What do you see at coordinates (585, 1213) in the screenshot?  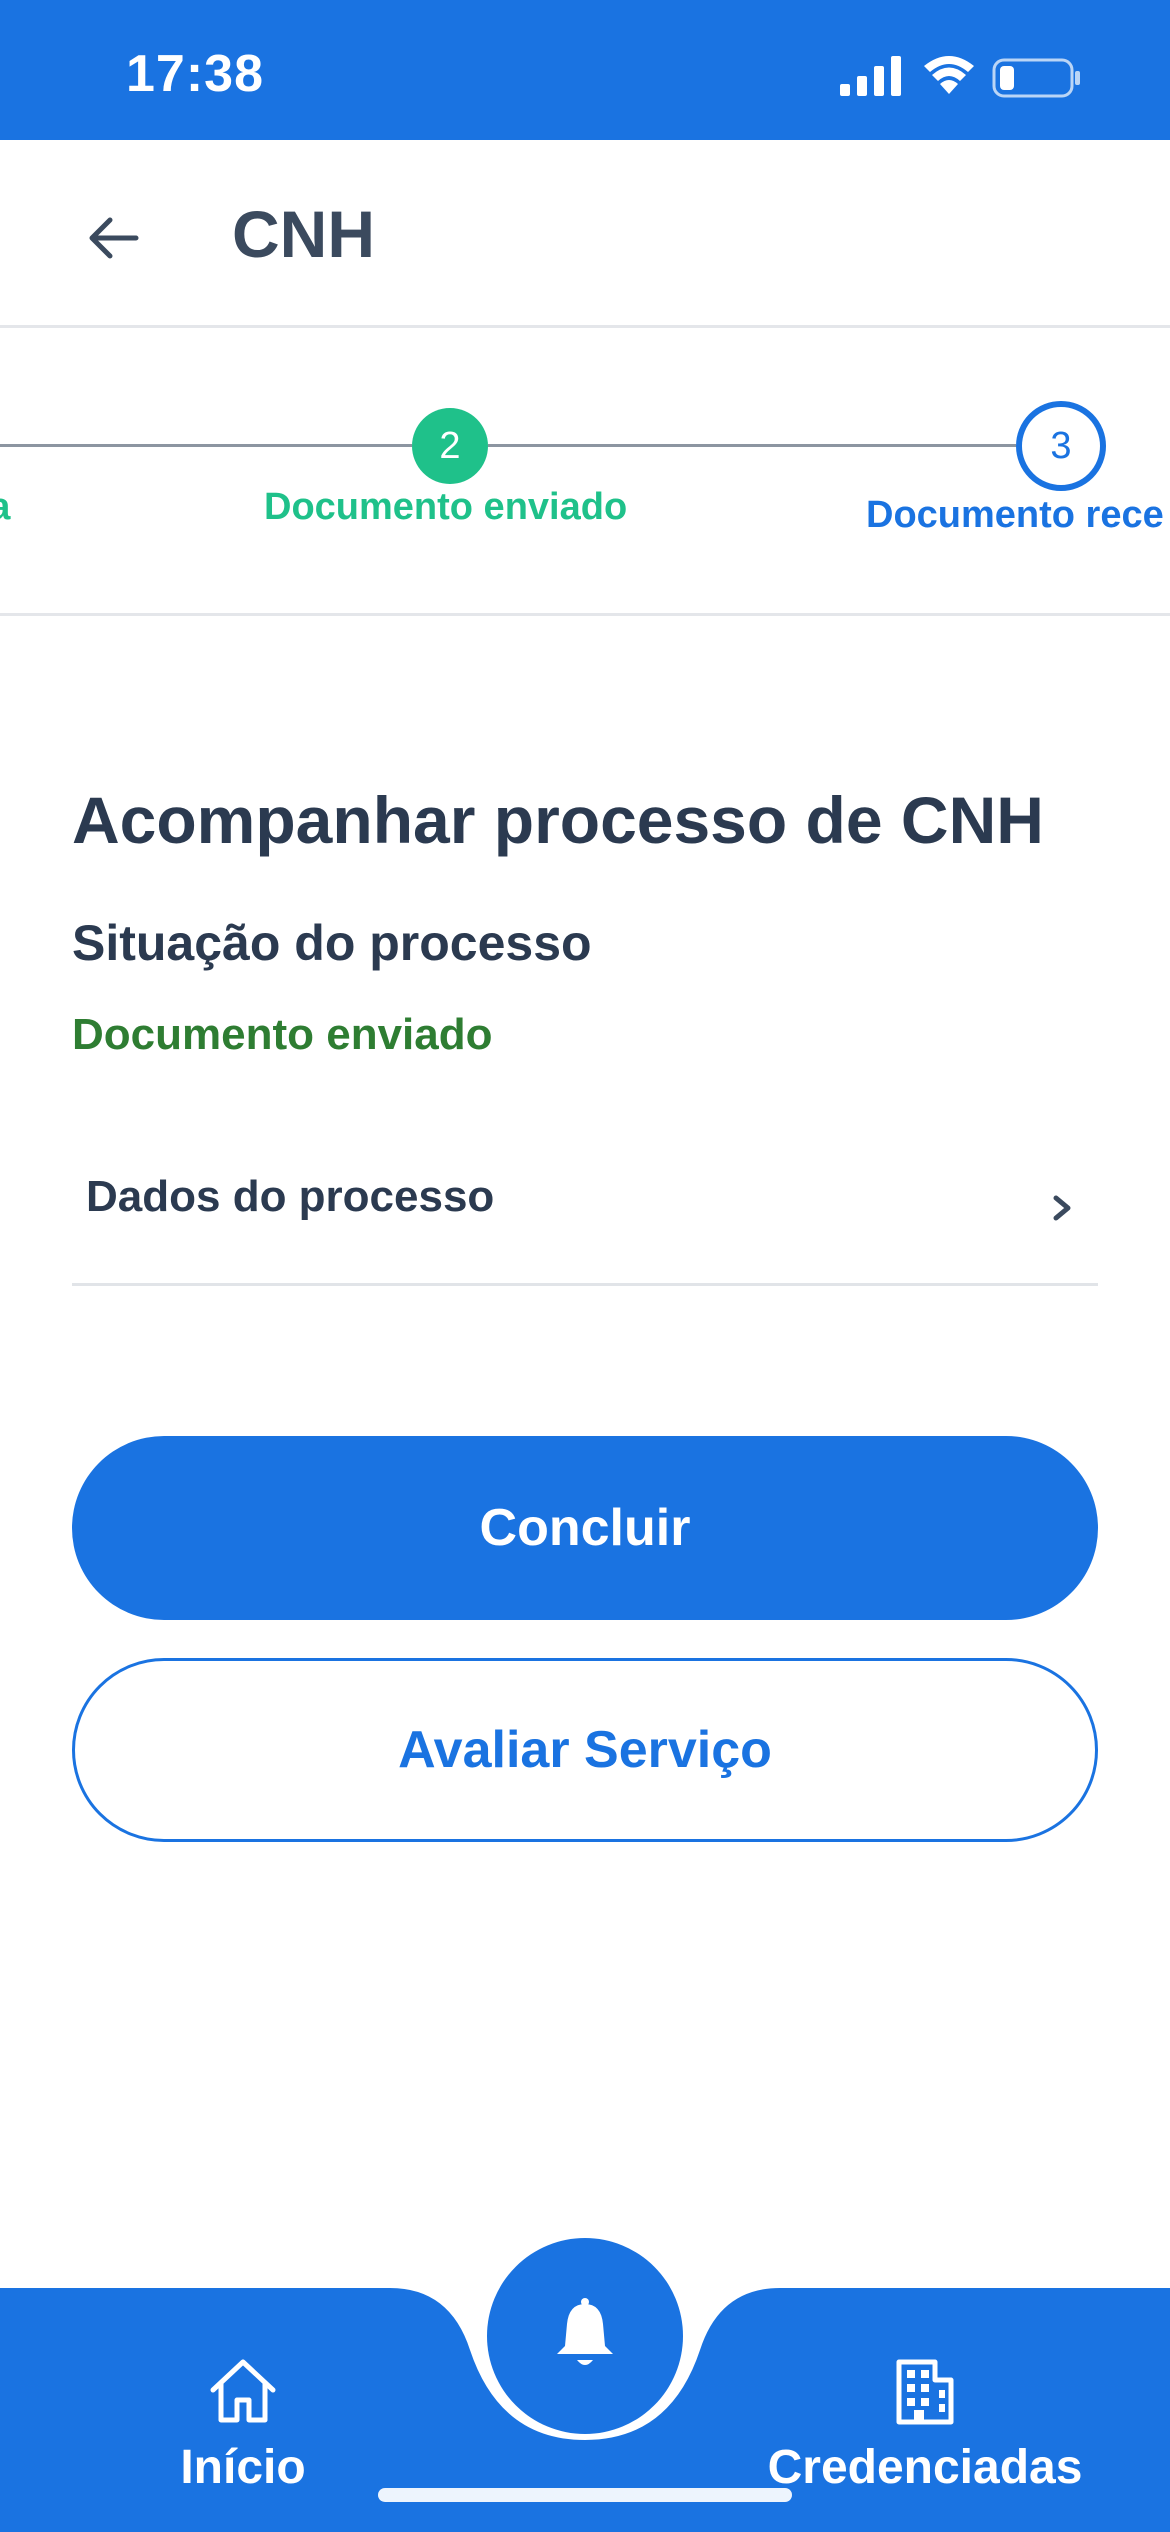 I see `process-details-row: Dados do processo` at bounding box center [585, 1213].